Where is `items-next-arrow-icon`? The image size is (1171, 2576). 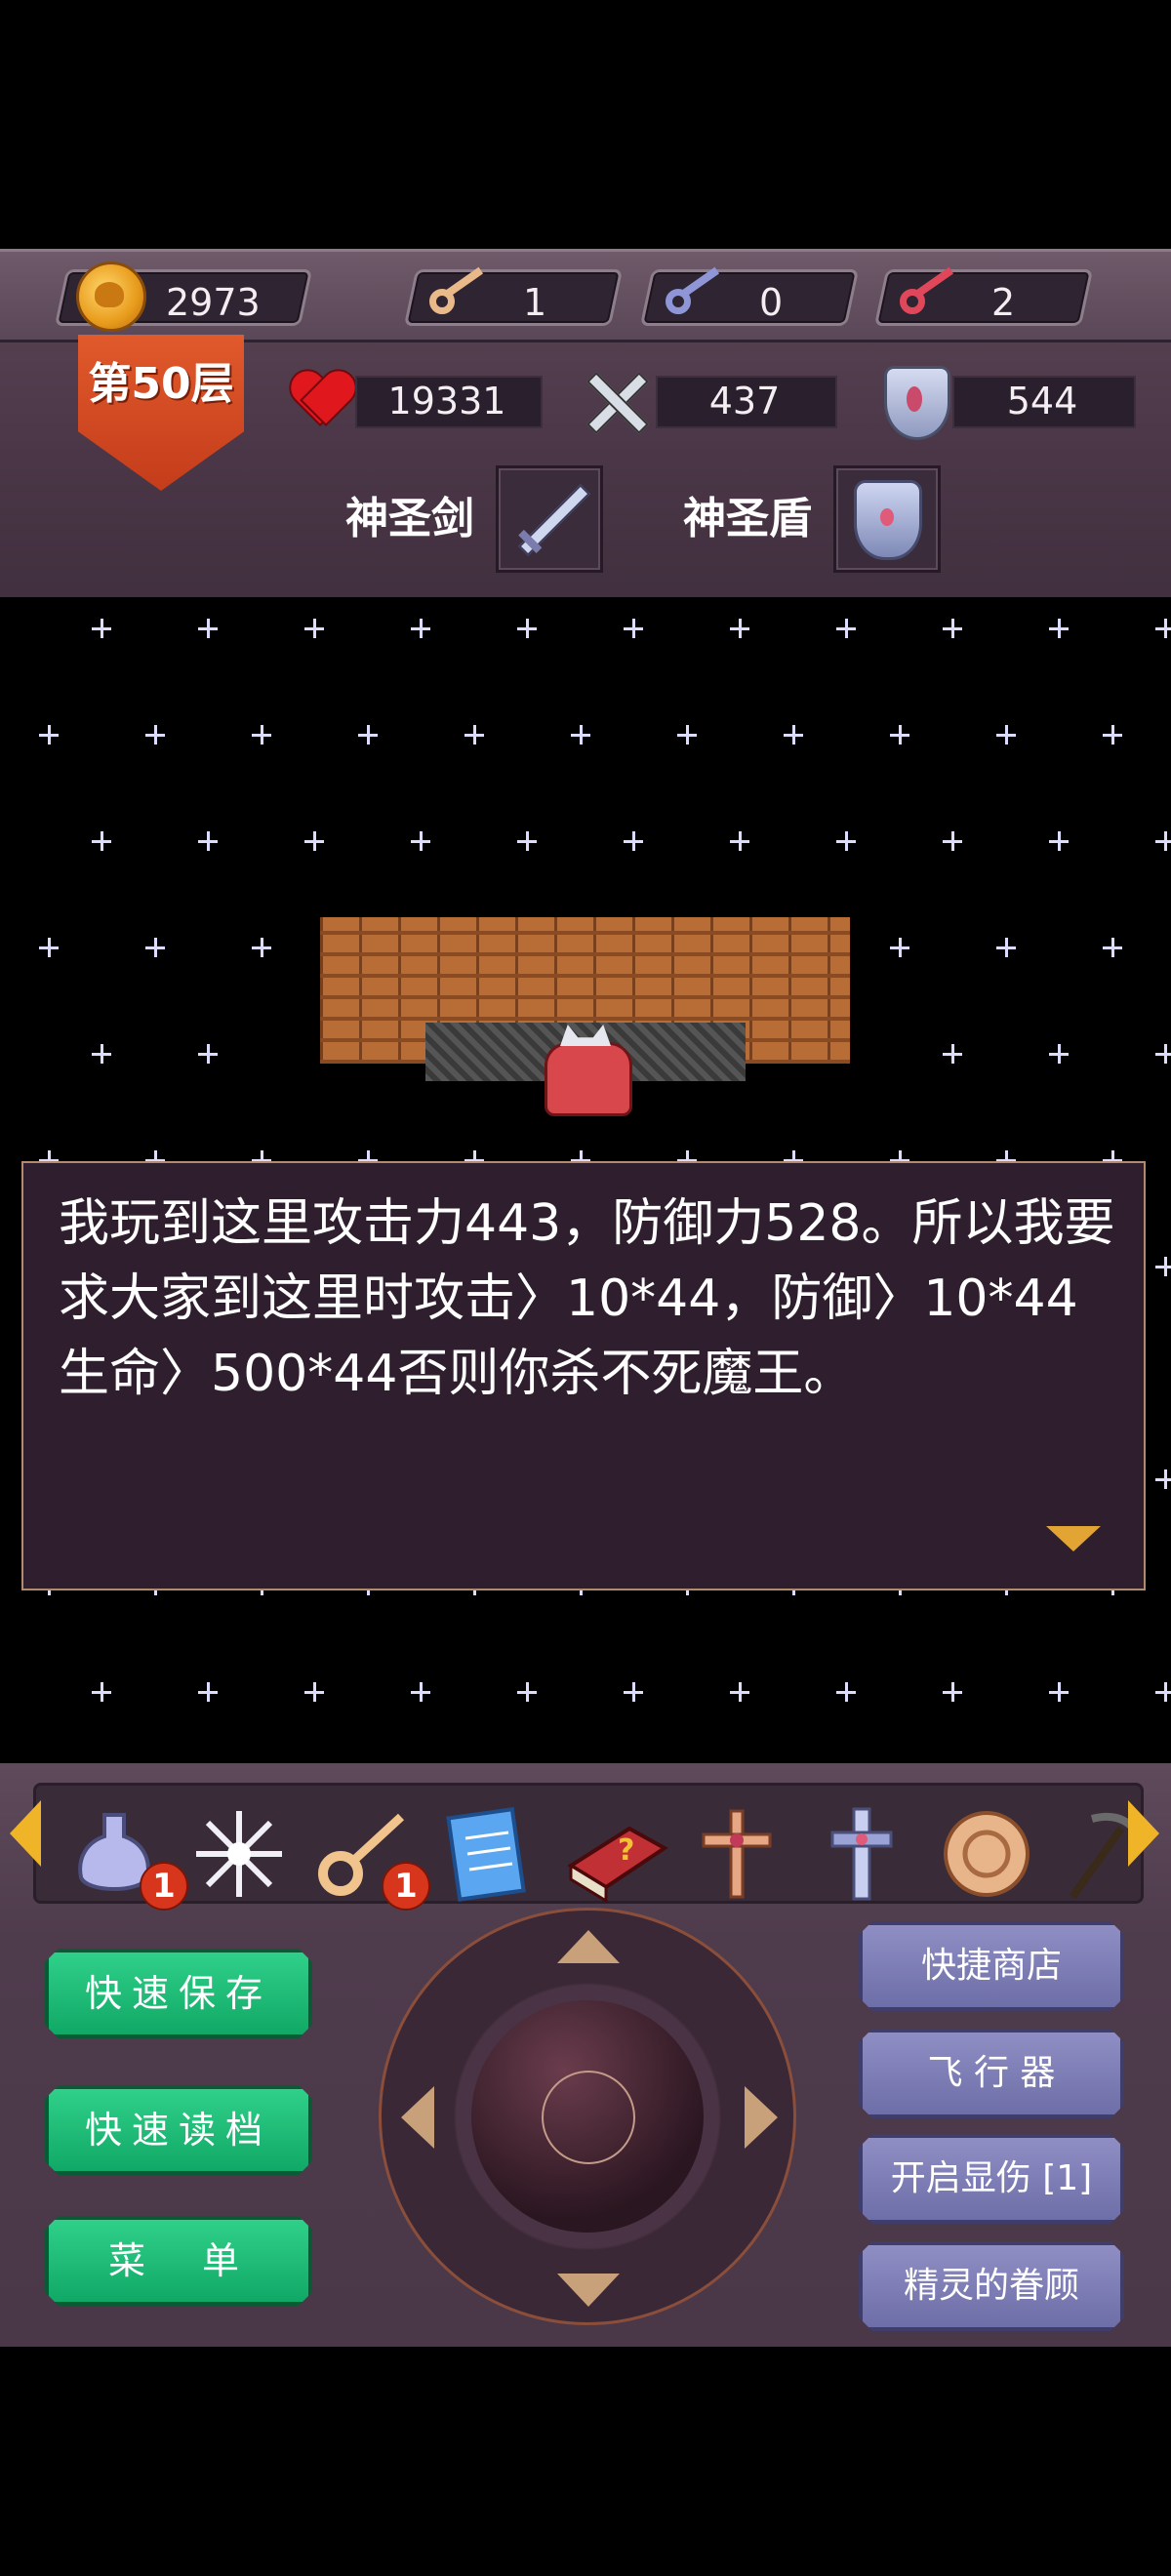 items-next-arrow-icon is located at coordinates (1143, 1833).